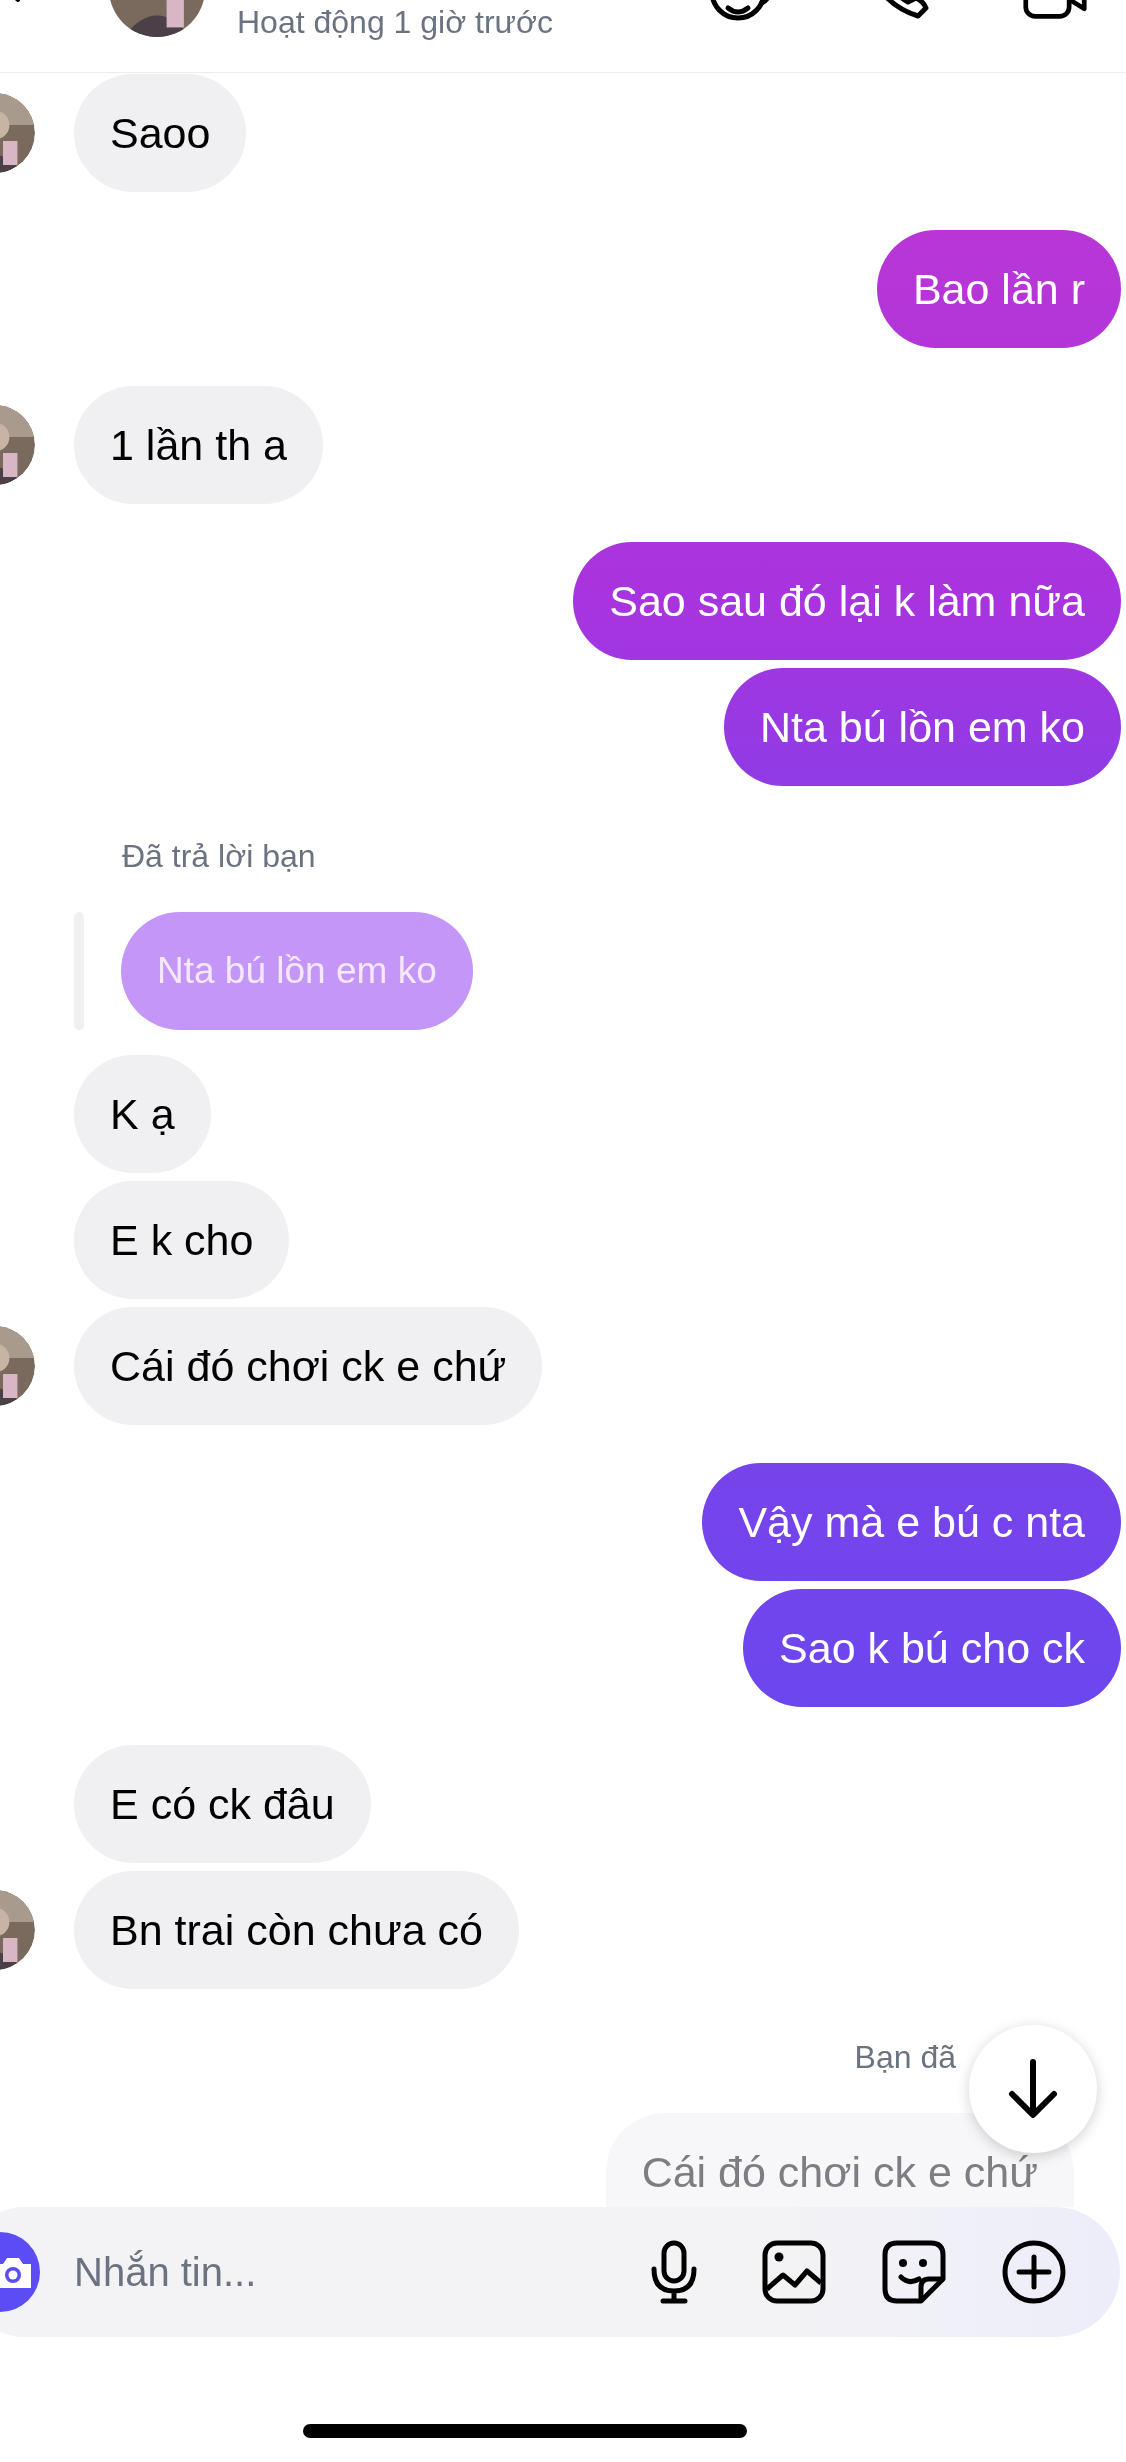 This screenshot has width=1126, height=2462. What do you see at coordinates (922, 727) in the screenshot?
I see `message-bubble: Nta bú lồn em ko` at bounding box center [922, 727].